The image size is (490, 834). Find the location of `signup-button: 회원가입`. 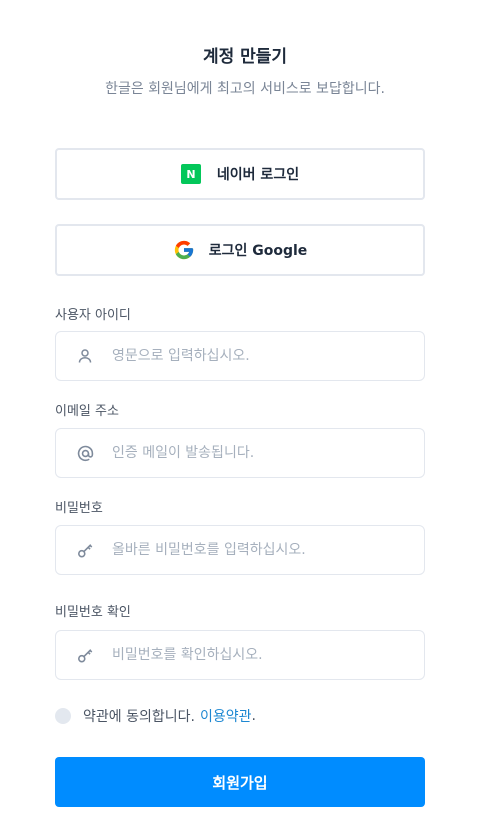

signup-button: 회원가입 is located at coordinates (240, 782).